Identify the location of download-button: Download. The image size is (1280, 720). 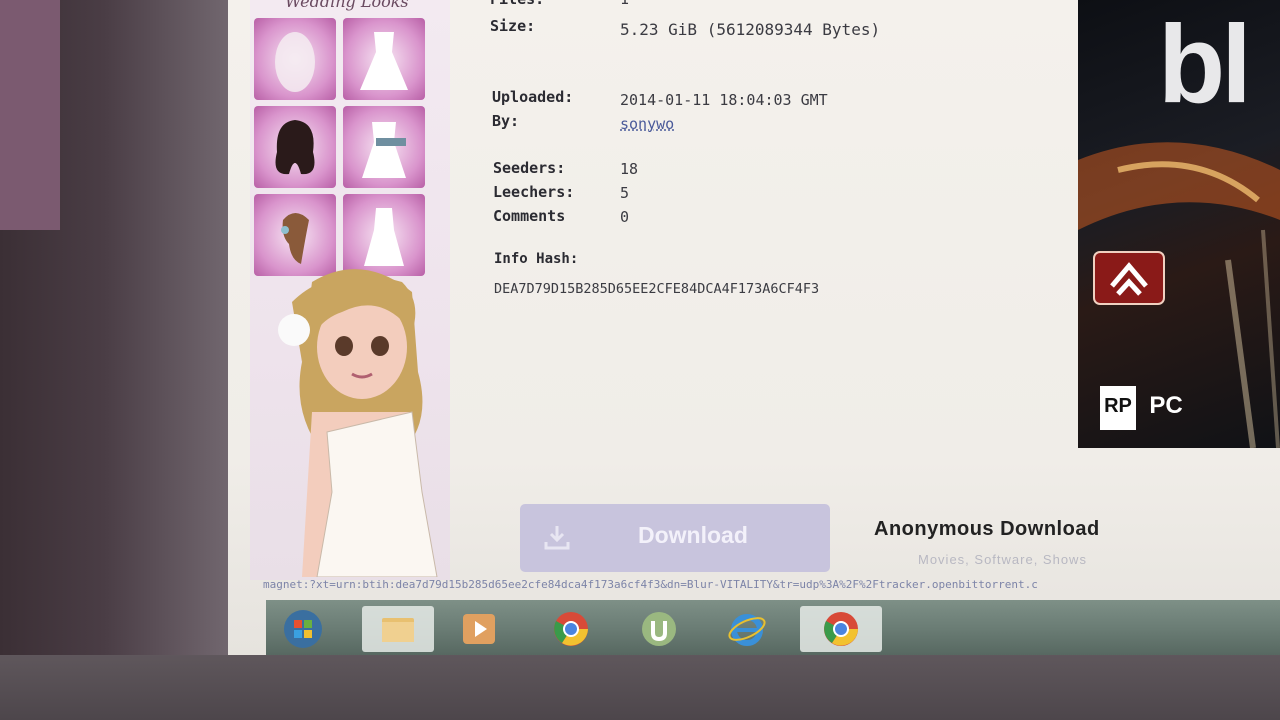
(675, 538).